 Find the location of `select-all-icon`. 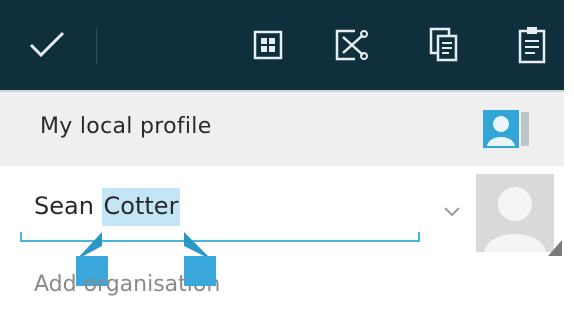

select-all-icon is located at coordinates (268, 45).